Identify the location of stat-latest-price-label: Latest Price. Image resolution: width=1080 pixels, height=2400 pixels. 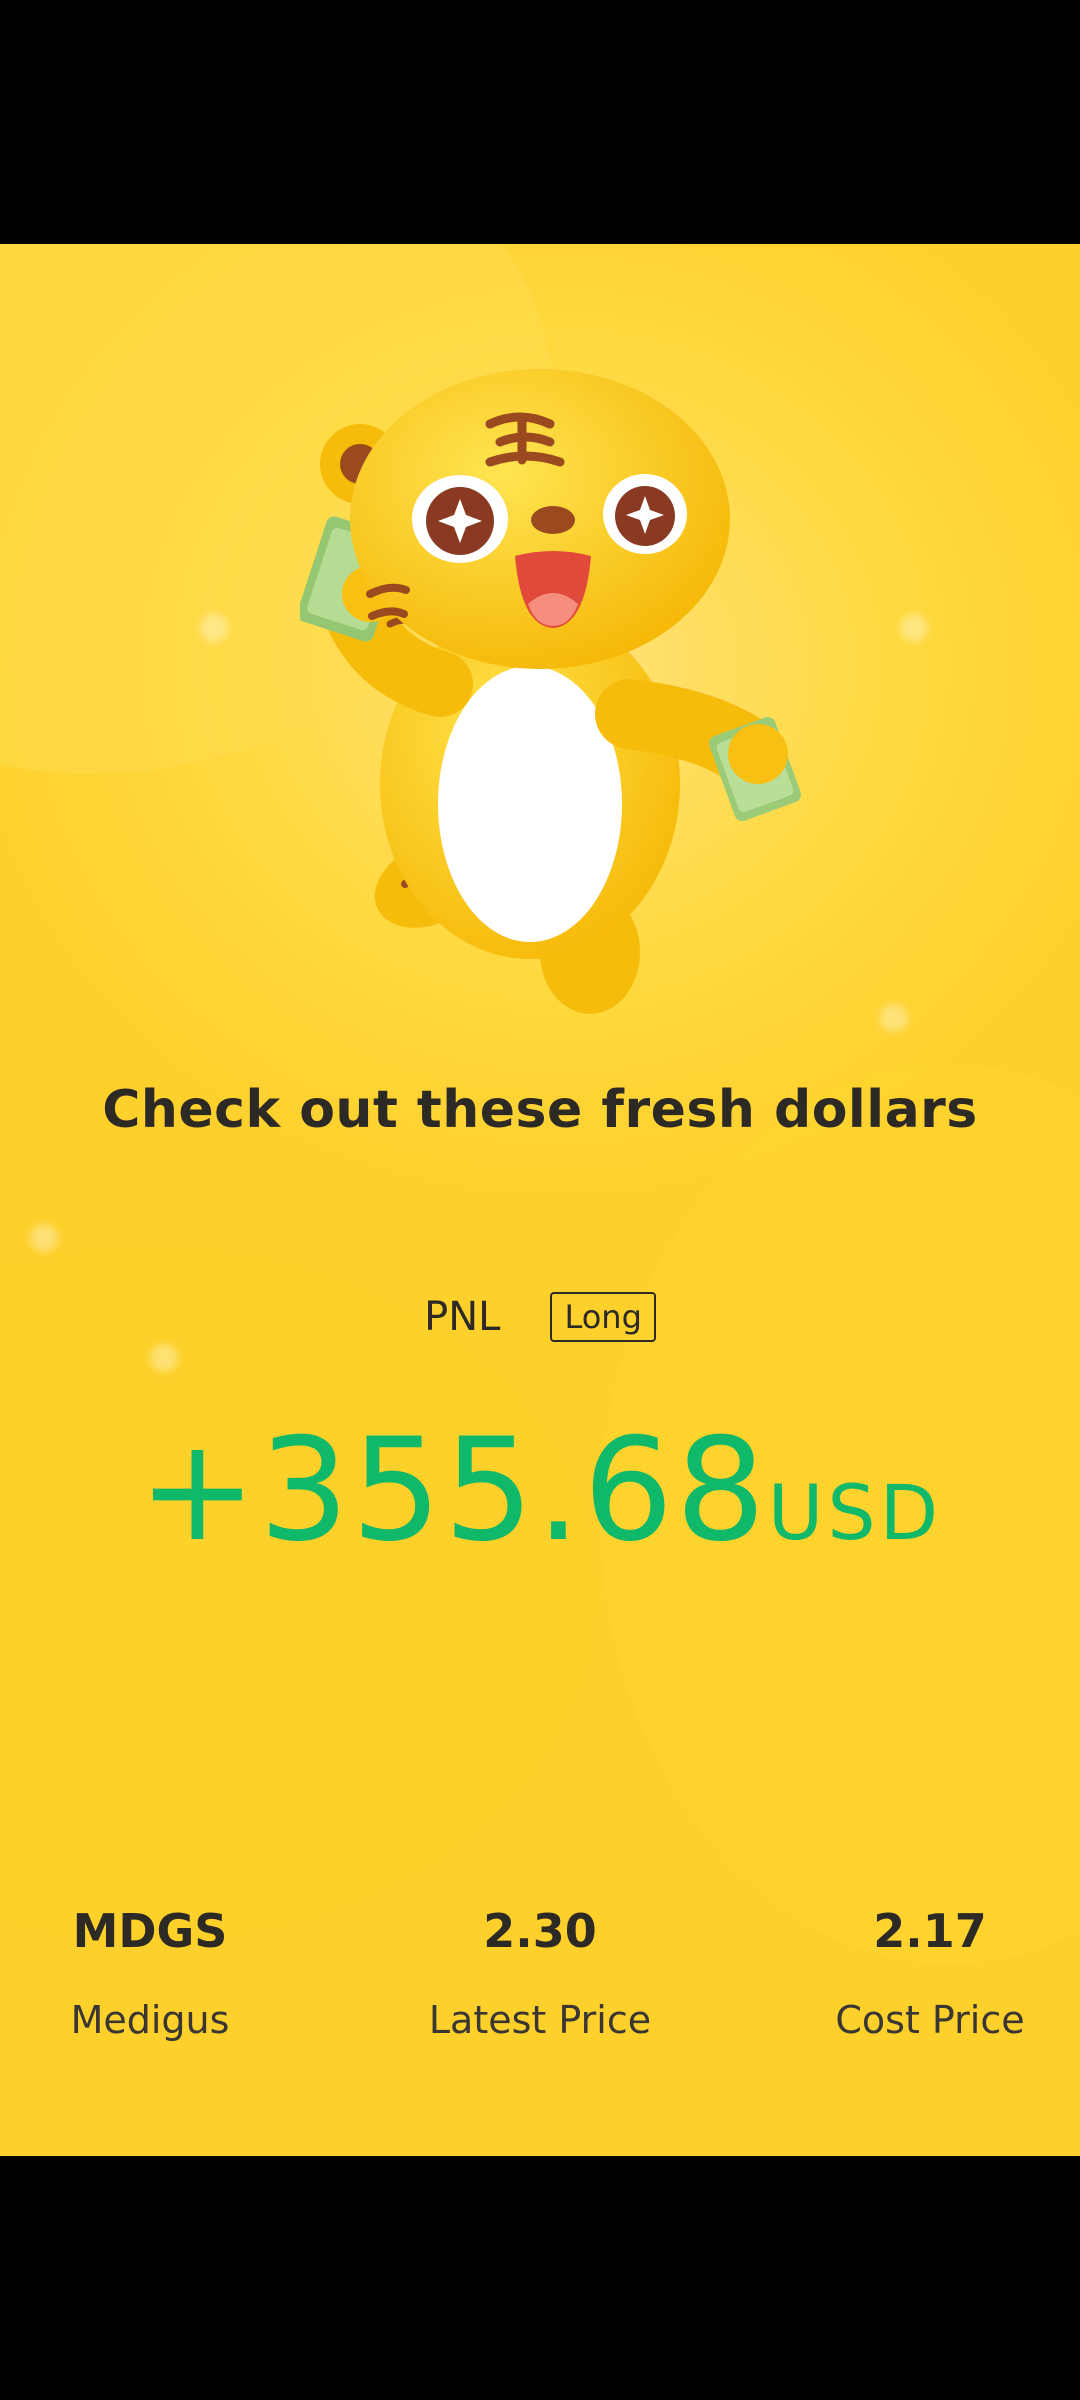
(540, 2020).